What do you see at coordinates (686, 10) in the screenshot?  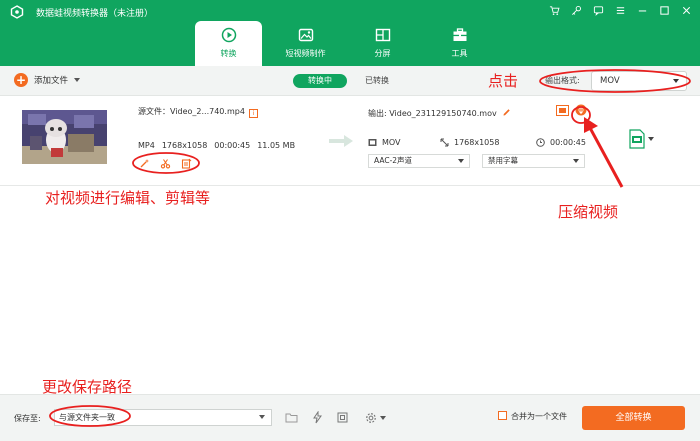 I see `close-icon` at bounding box center [686, 10].